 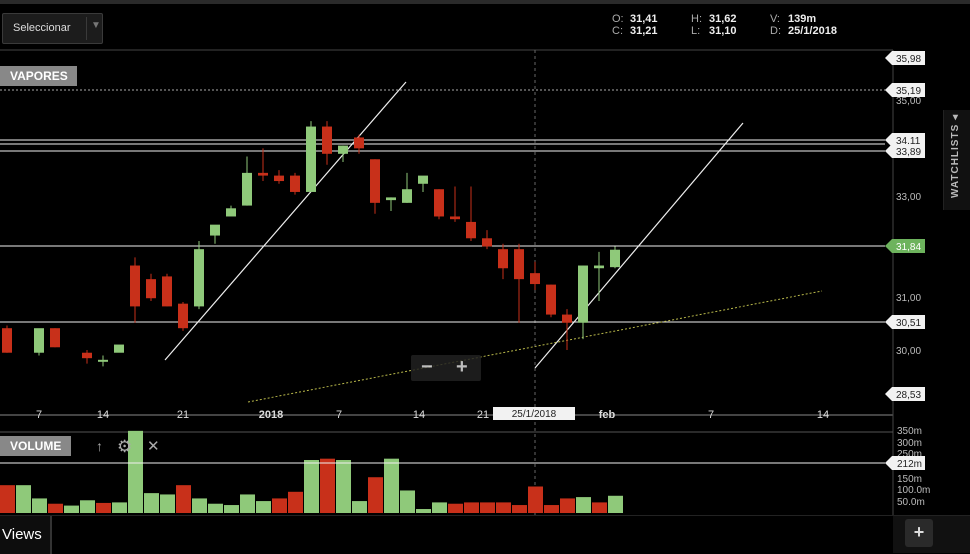 What do you see at coordinates (908, 298) in the screenshot?
I see `y-tick-label: 31,00` at bounding box center [908, 298].